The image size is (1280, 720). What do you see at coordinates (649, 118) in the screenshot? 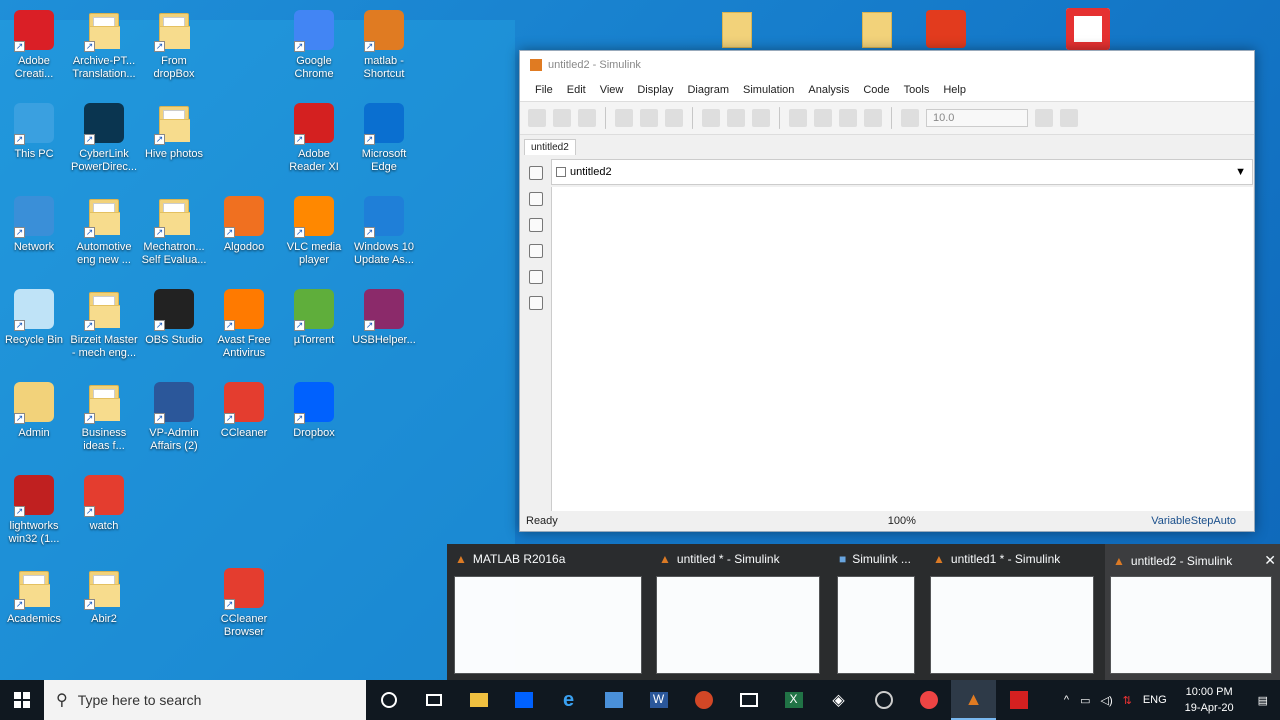
I see `forward-icon` at bounding box center [649, 118].